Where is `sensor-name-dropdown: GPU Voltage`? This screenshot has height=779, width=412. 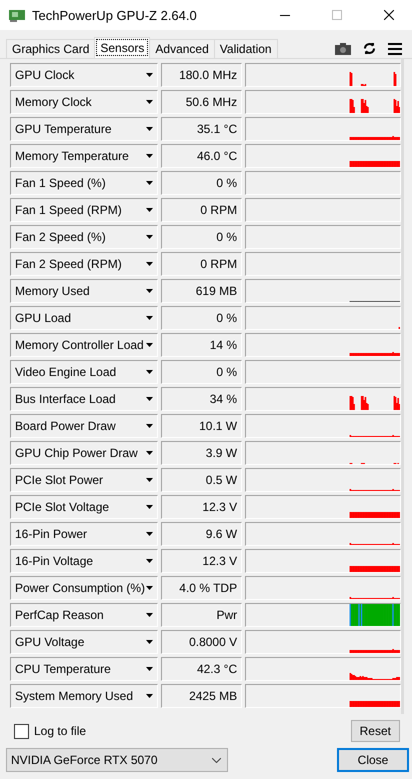
sensor-name-dropdown: GPU Voltage is located at coordinates (84, 642).